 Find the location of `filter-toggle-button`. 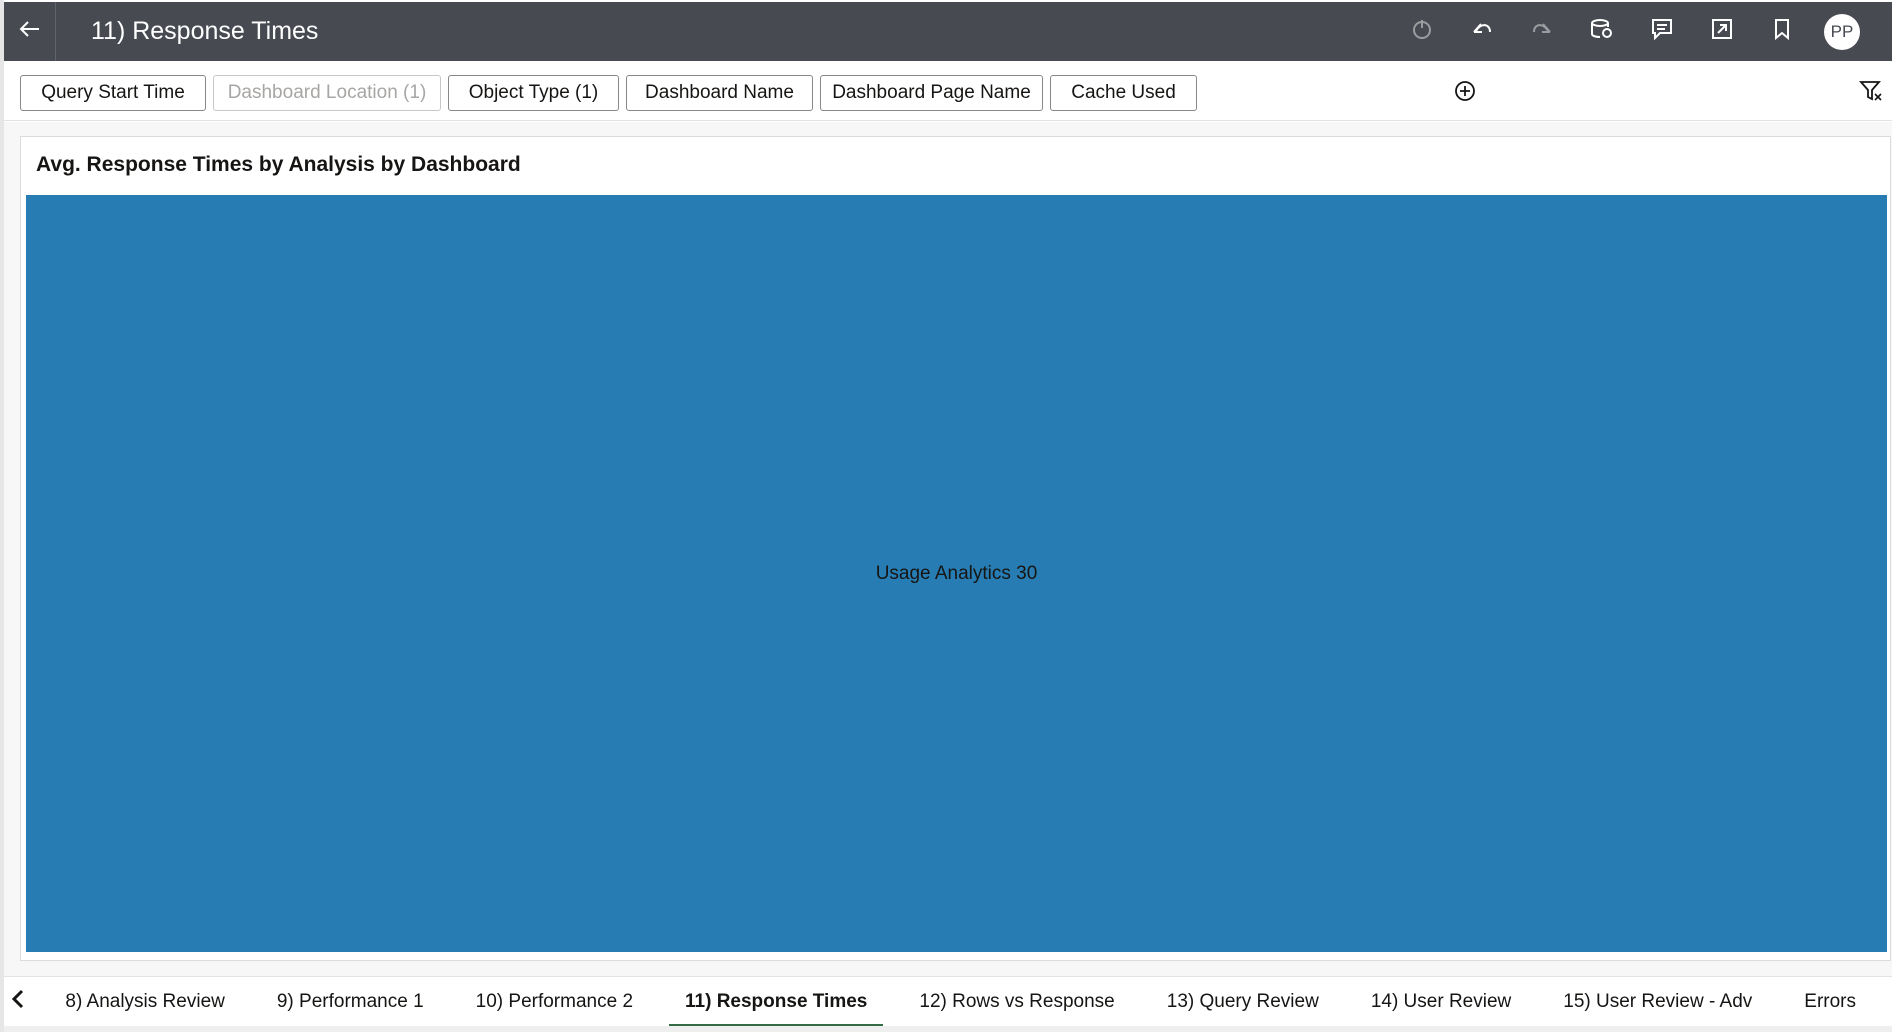

filter-toggle-button is located at coordinates (1871, 93).